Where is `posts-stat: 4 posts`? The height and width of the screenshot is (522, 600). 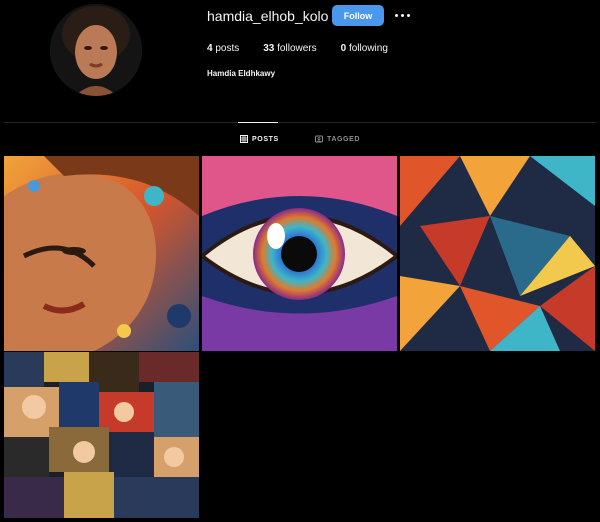
posts-stat: 4 posts is located at coordinates (223, 48).